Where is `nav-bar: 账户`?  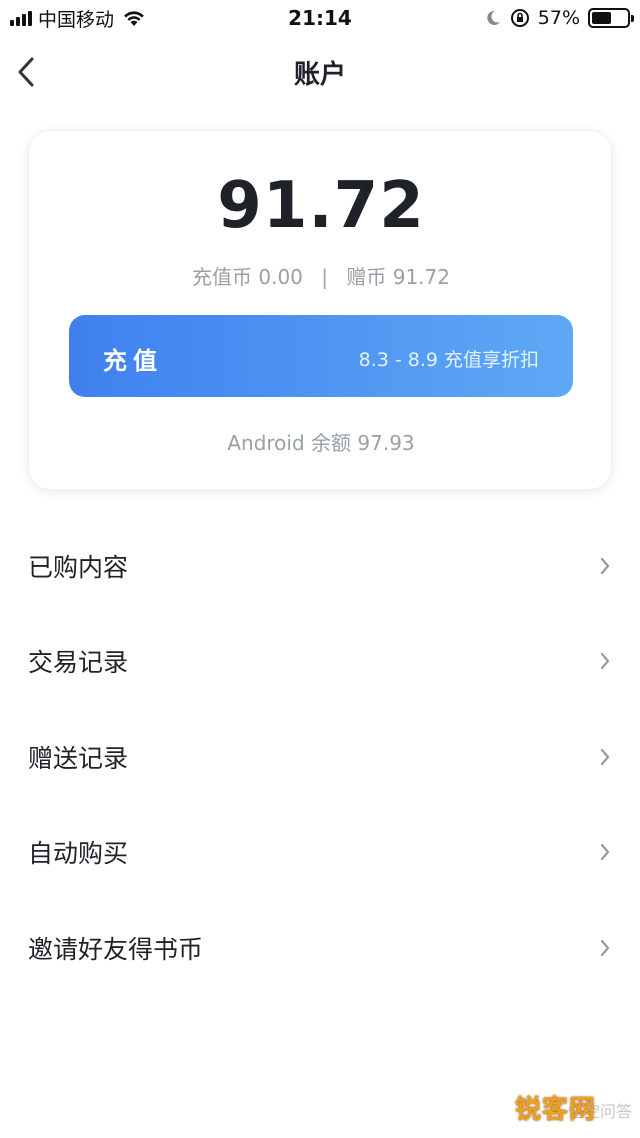 nav-bar: 账户 is located at coordinates (320, 72).